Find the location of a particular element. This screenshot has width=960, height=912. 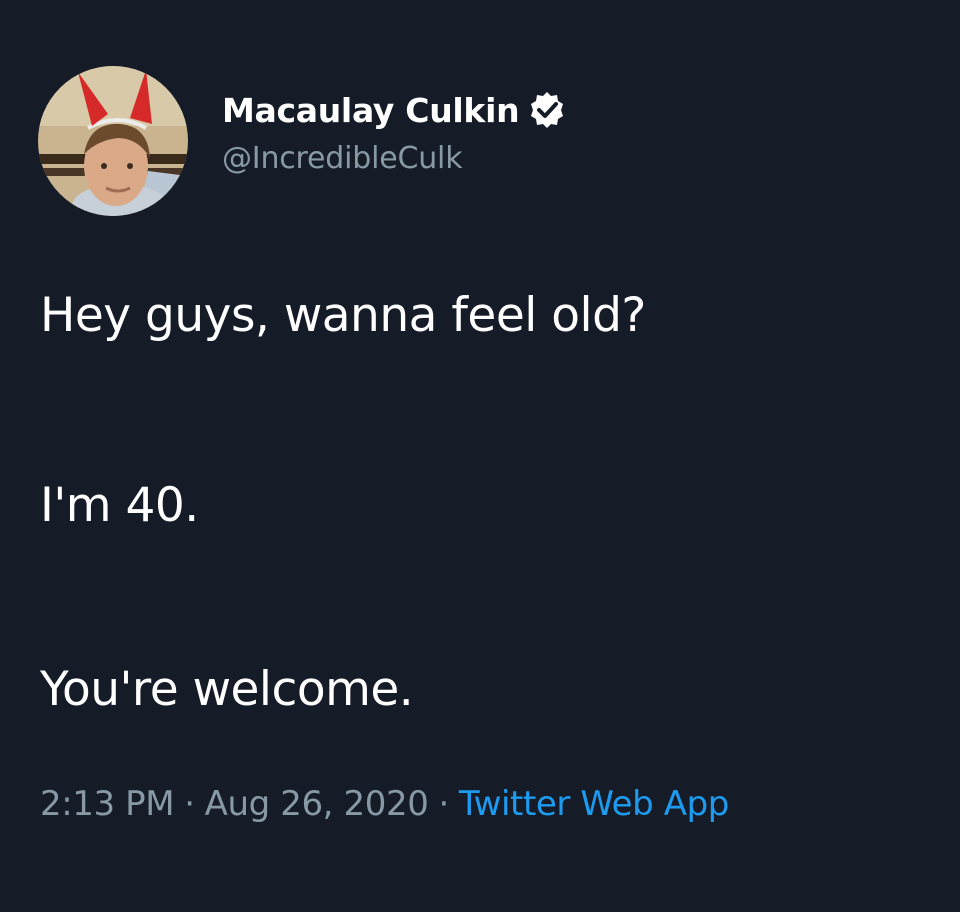

tweet-metadata: 2:13 PM · Aug 26, 2020 · Twitter Web App is located at coordinates (384, 804).